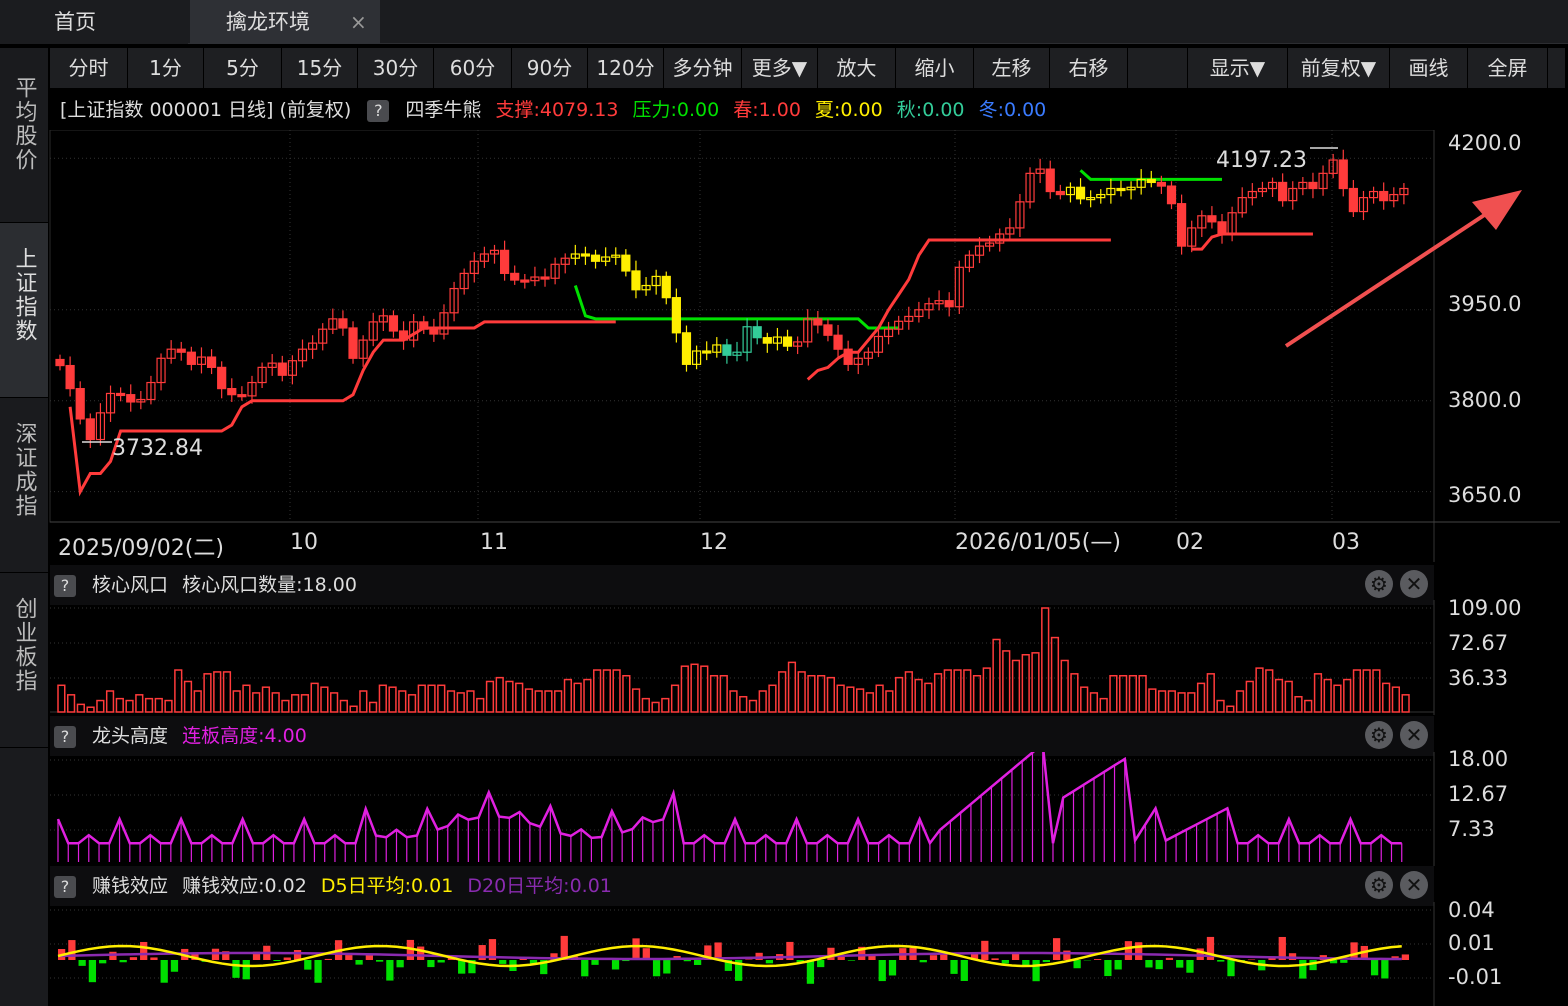 The image size is (1568, 1006). What do you see at coordinates (269, 585) in the screenshot?
I see `panel-value: 核心风口数量:18.00` at bounding box center [269, 585].